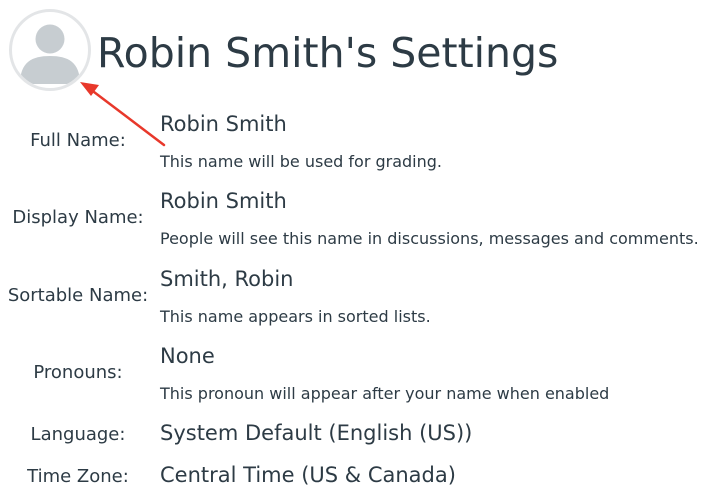  I want to click on display-name-value: Robin Smith, so click(223, 201).